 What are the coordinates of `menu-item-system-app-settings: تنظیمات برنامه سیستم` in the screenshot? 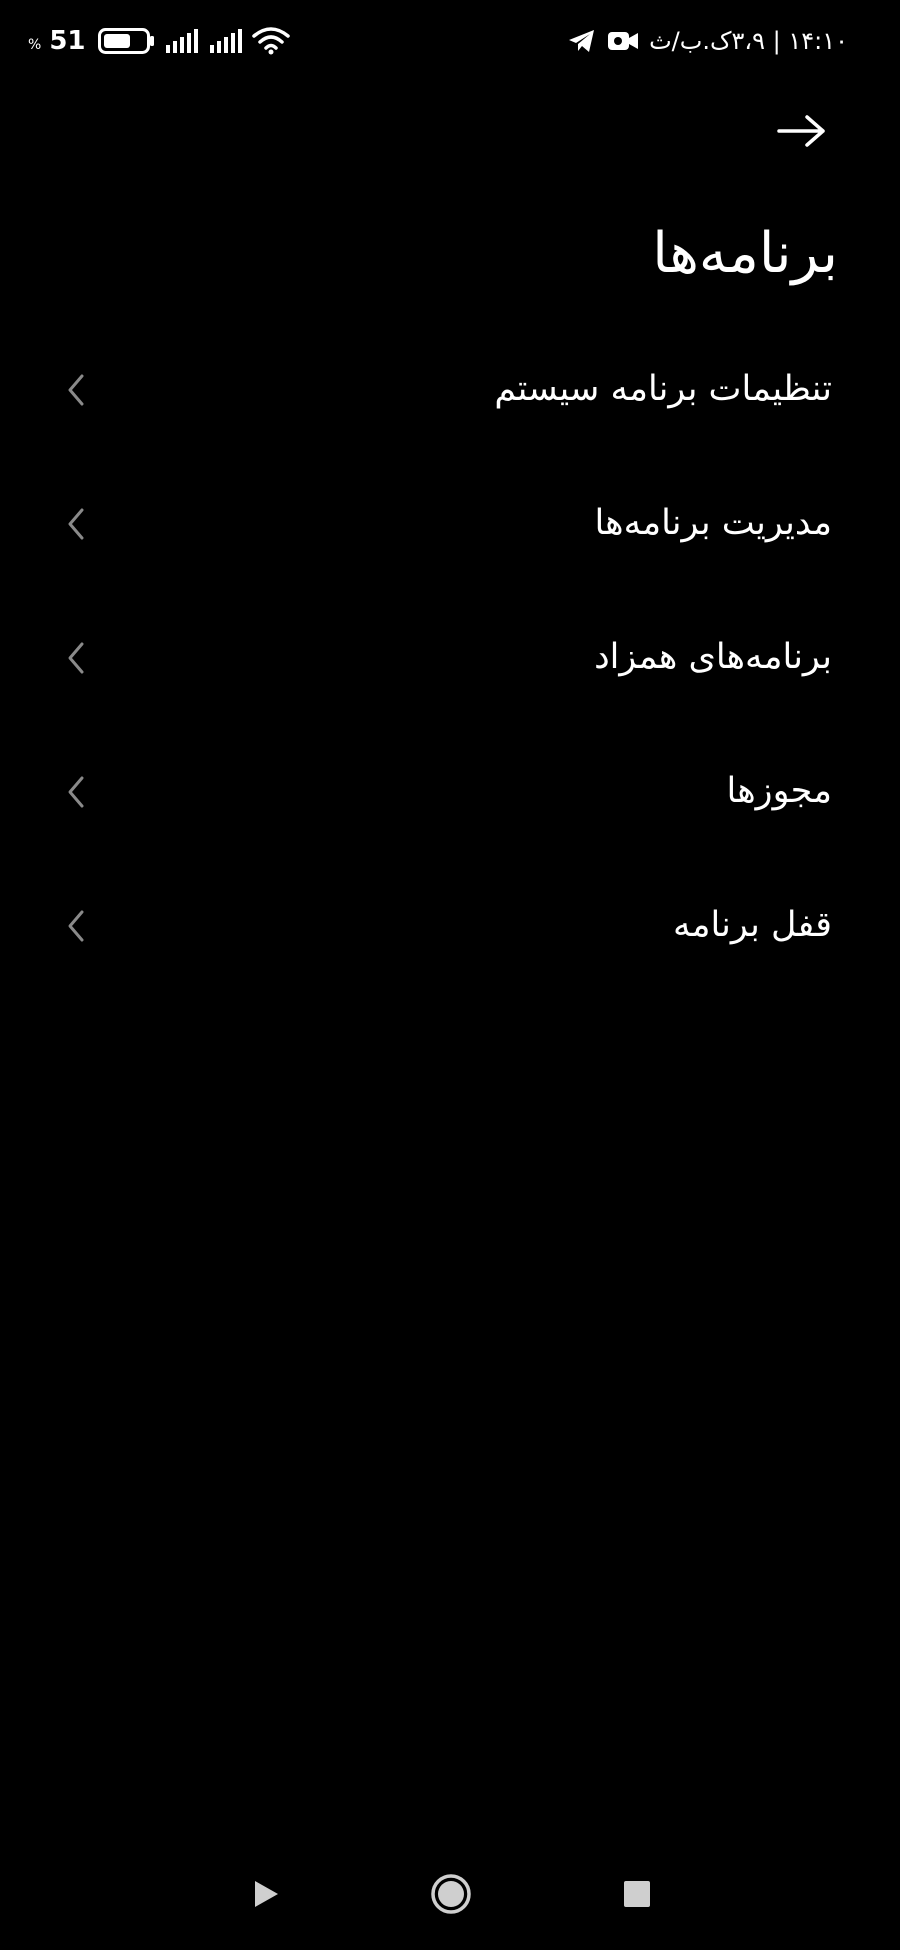 It's located at (450, 397).